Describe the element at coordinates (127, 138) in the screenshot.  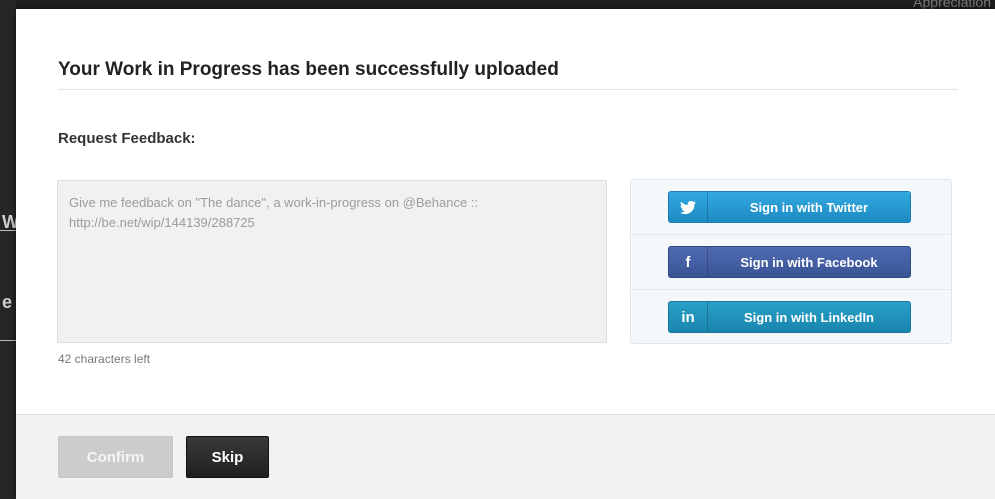
I see `request-feedback-label: Request Feedback:` at that location.